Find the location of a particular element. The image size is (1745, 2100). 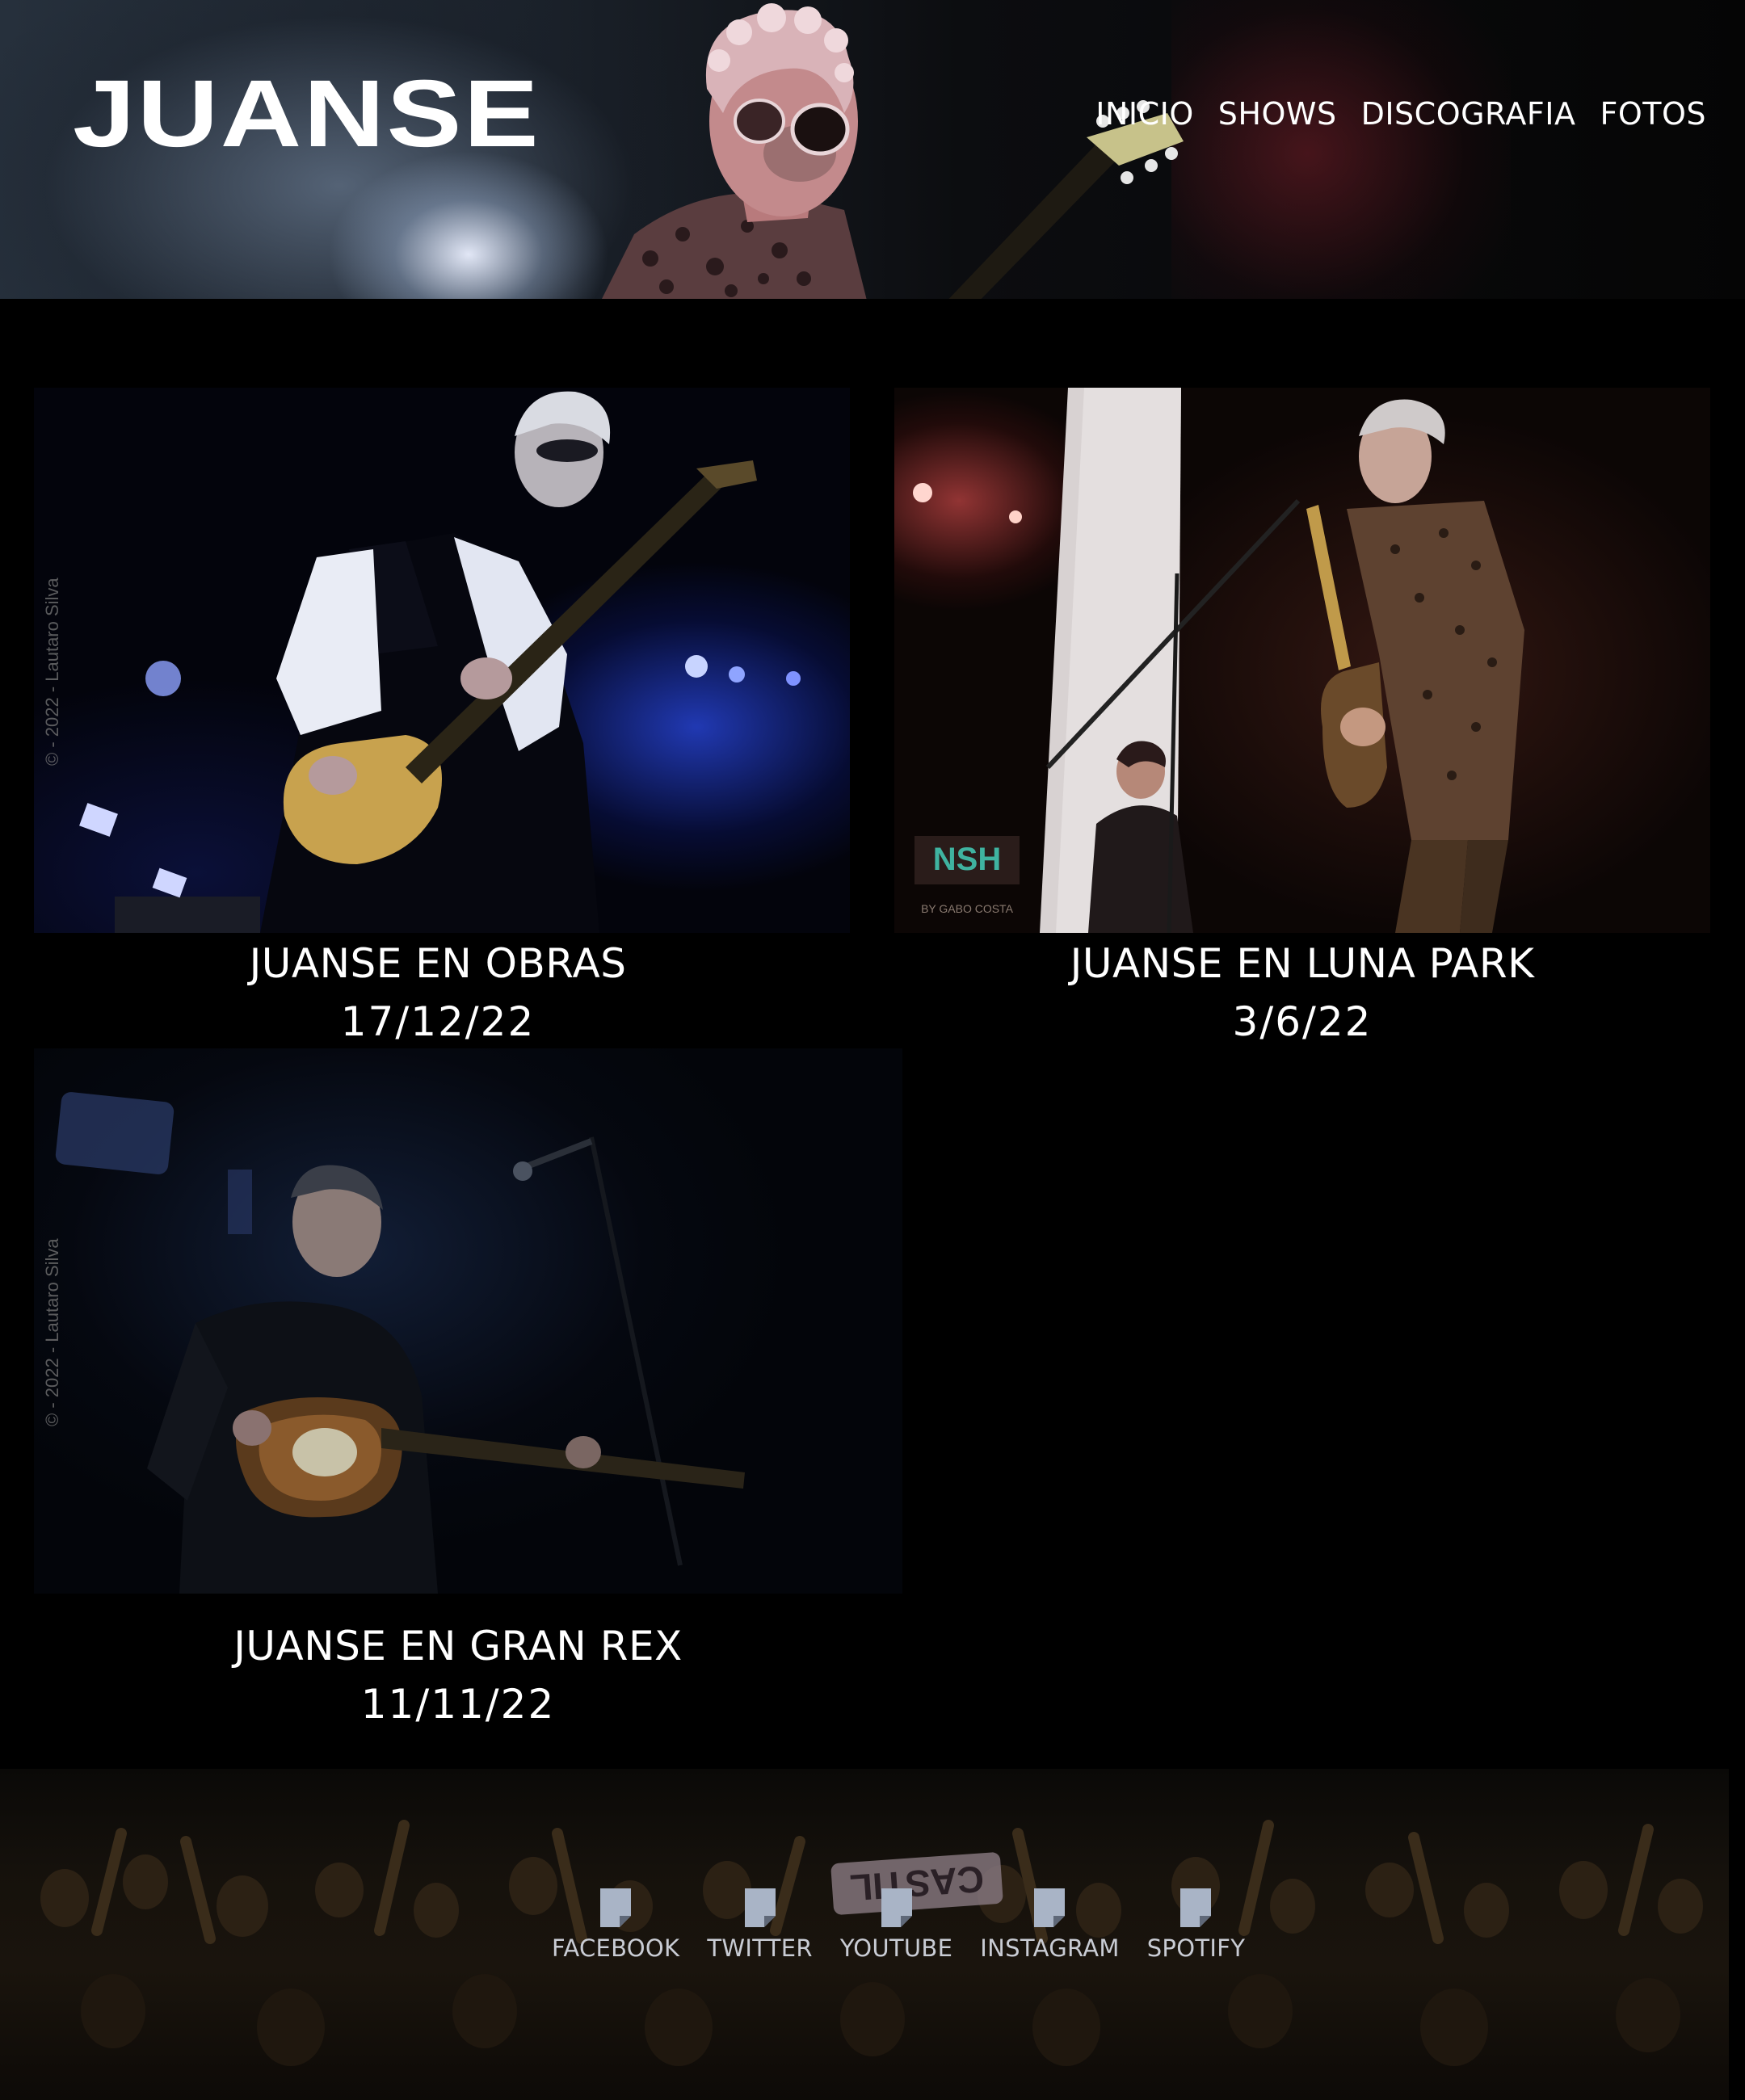

photo-gran-rex is located at coordinates (468, 1321).